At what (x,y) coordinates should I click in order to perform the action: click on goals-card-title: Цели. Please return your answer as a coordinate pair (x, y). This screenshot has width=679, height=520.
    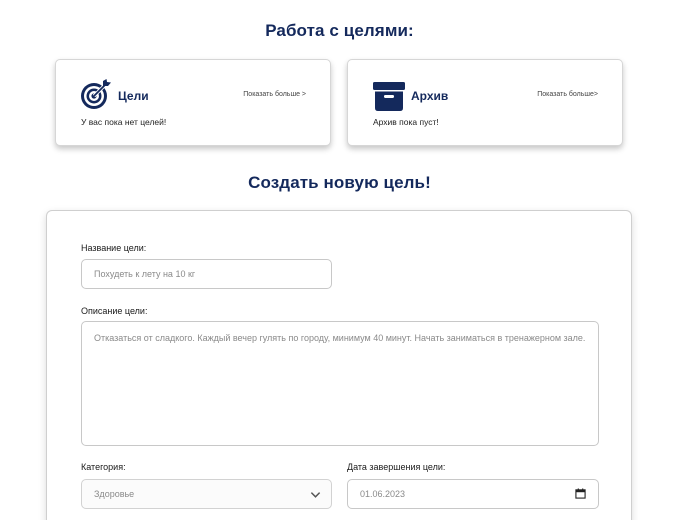
    Looking at the image, I should click on (133, 96).